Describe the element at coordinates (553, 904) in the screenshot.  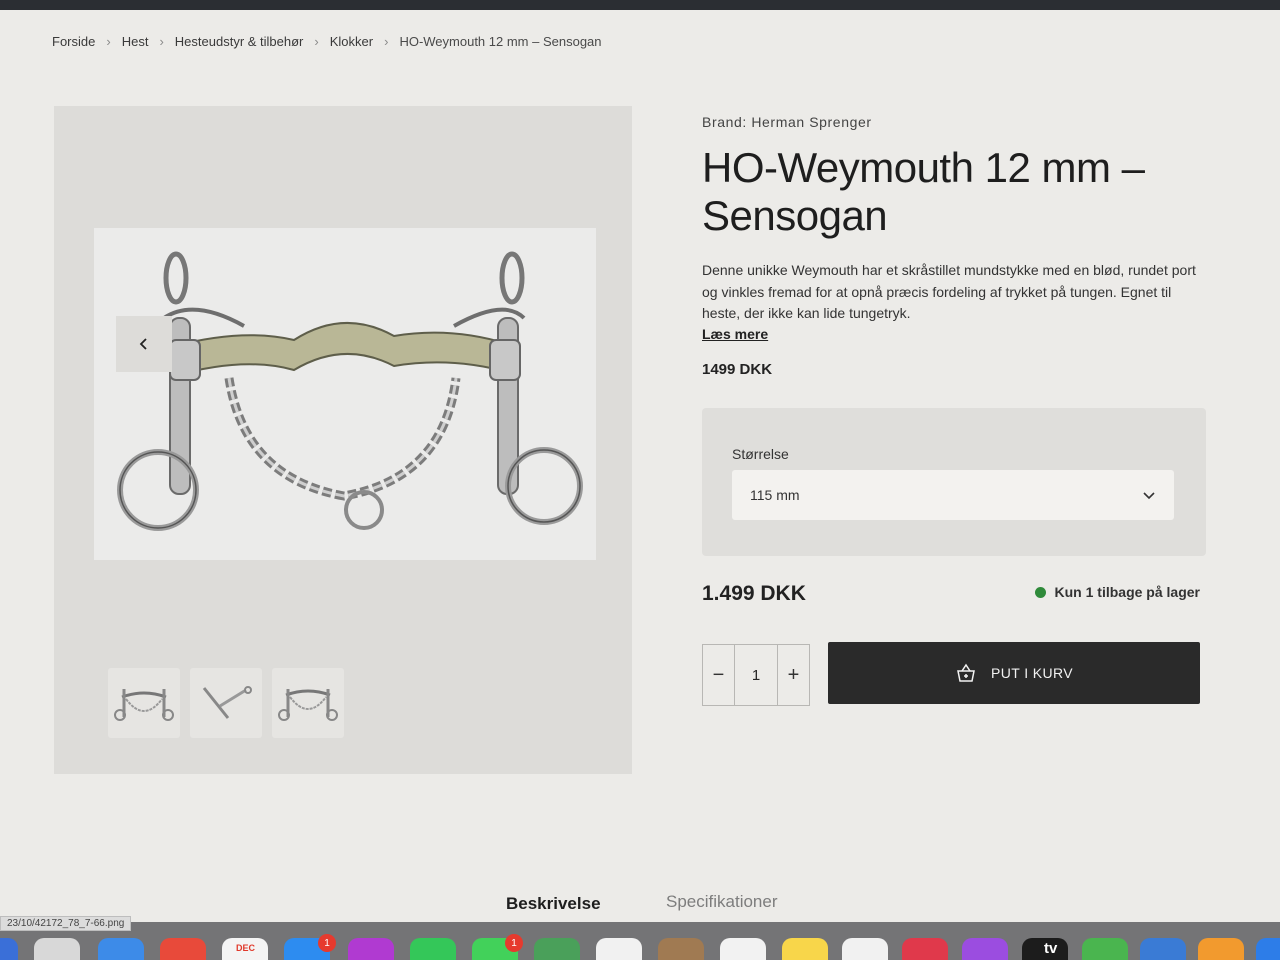
I see `tab-beskrivelse: Beskrivelse` at that location.